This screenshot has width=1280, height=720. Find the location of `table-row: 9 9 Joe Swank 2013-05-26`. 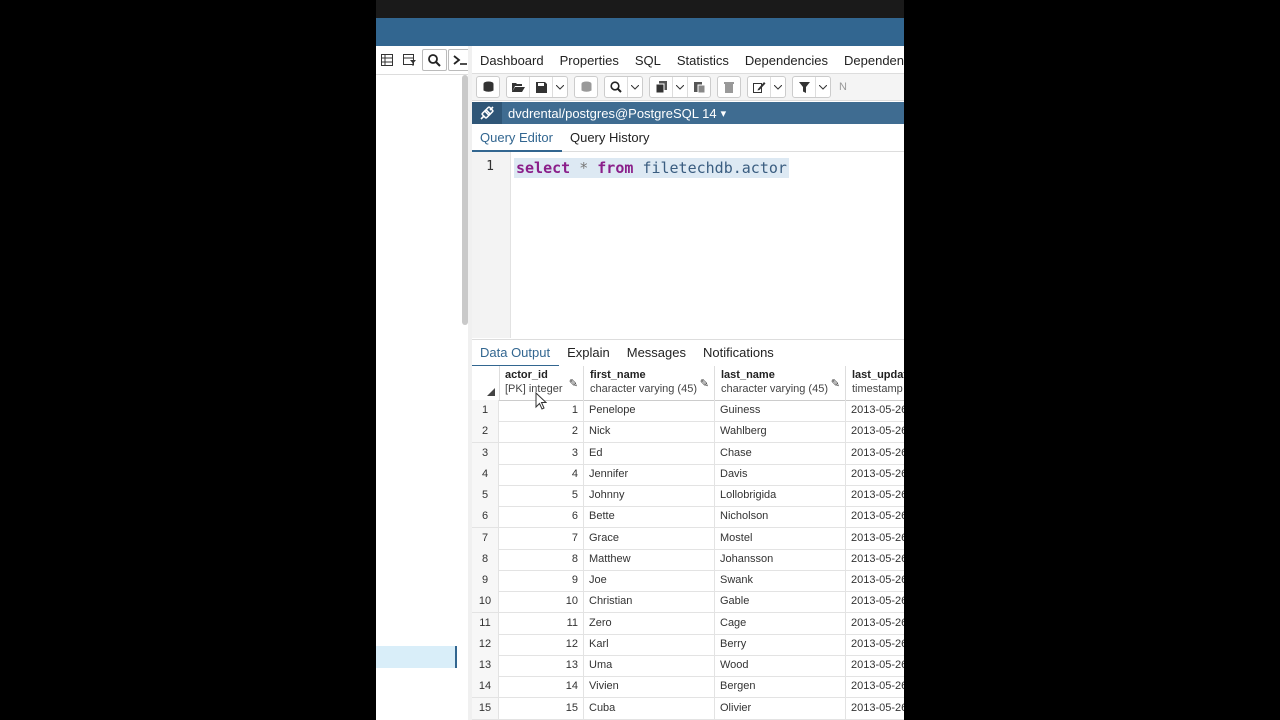

table-row: 9 9 Joe Swank 2013-05-26 is located at coordinates (688, 581).